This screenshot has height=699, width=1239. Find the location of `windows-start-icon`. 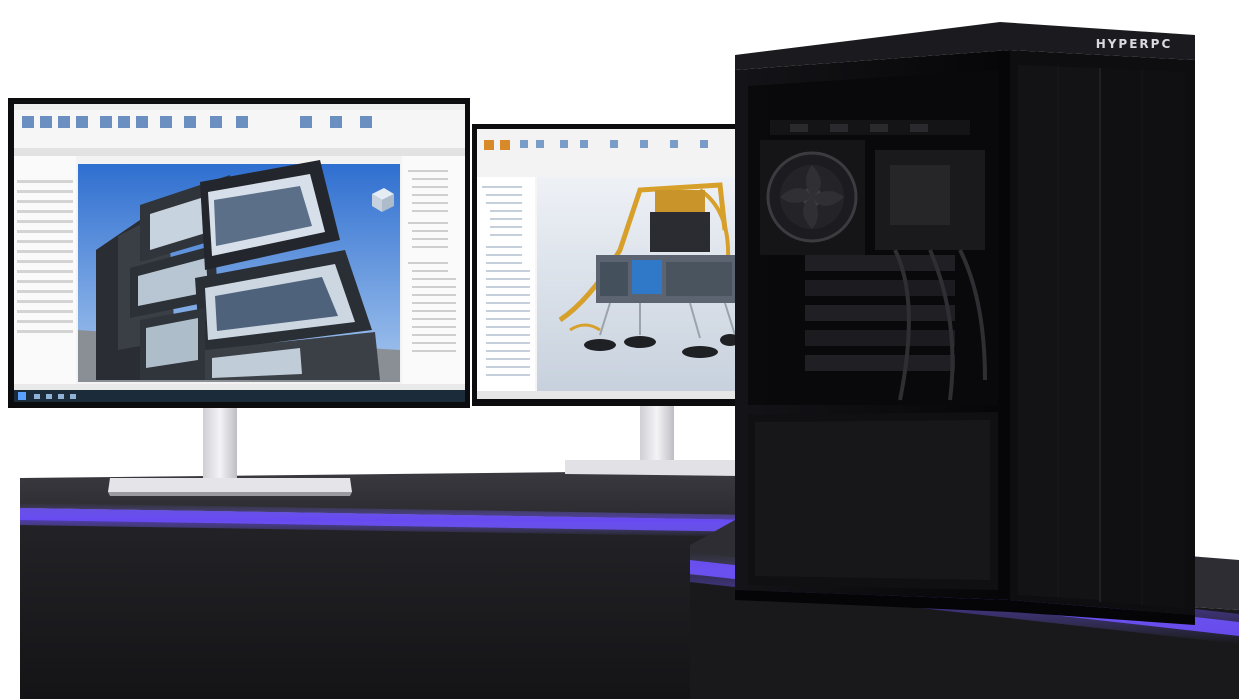

windows-start-icon is located at coordinates (22, 396).